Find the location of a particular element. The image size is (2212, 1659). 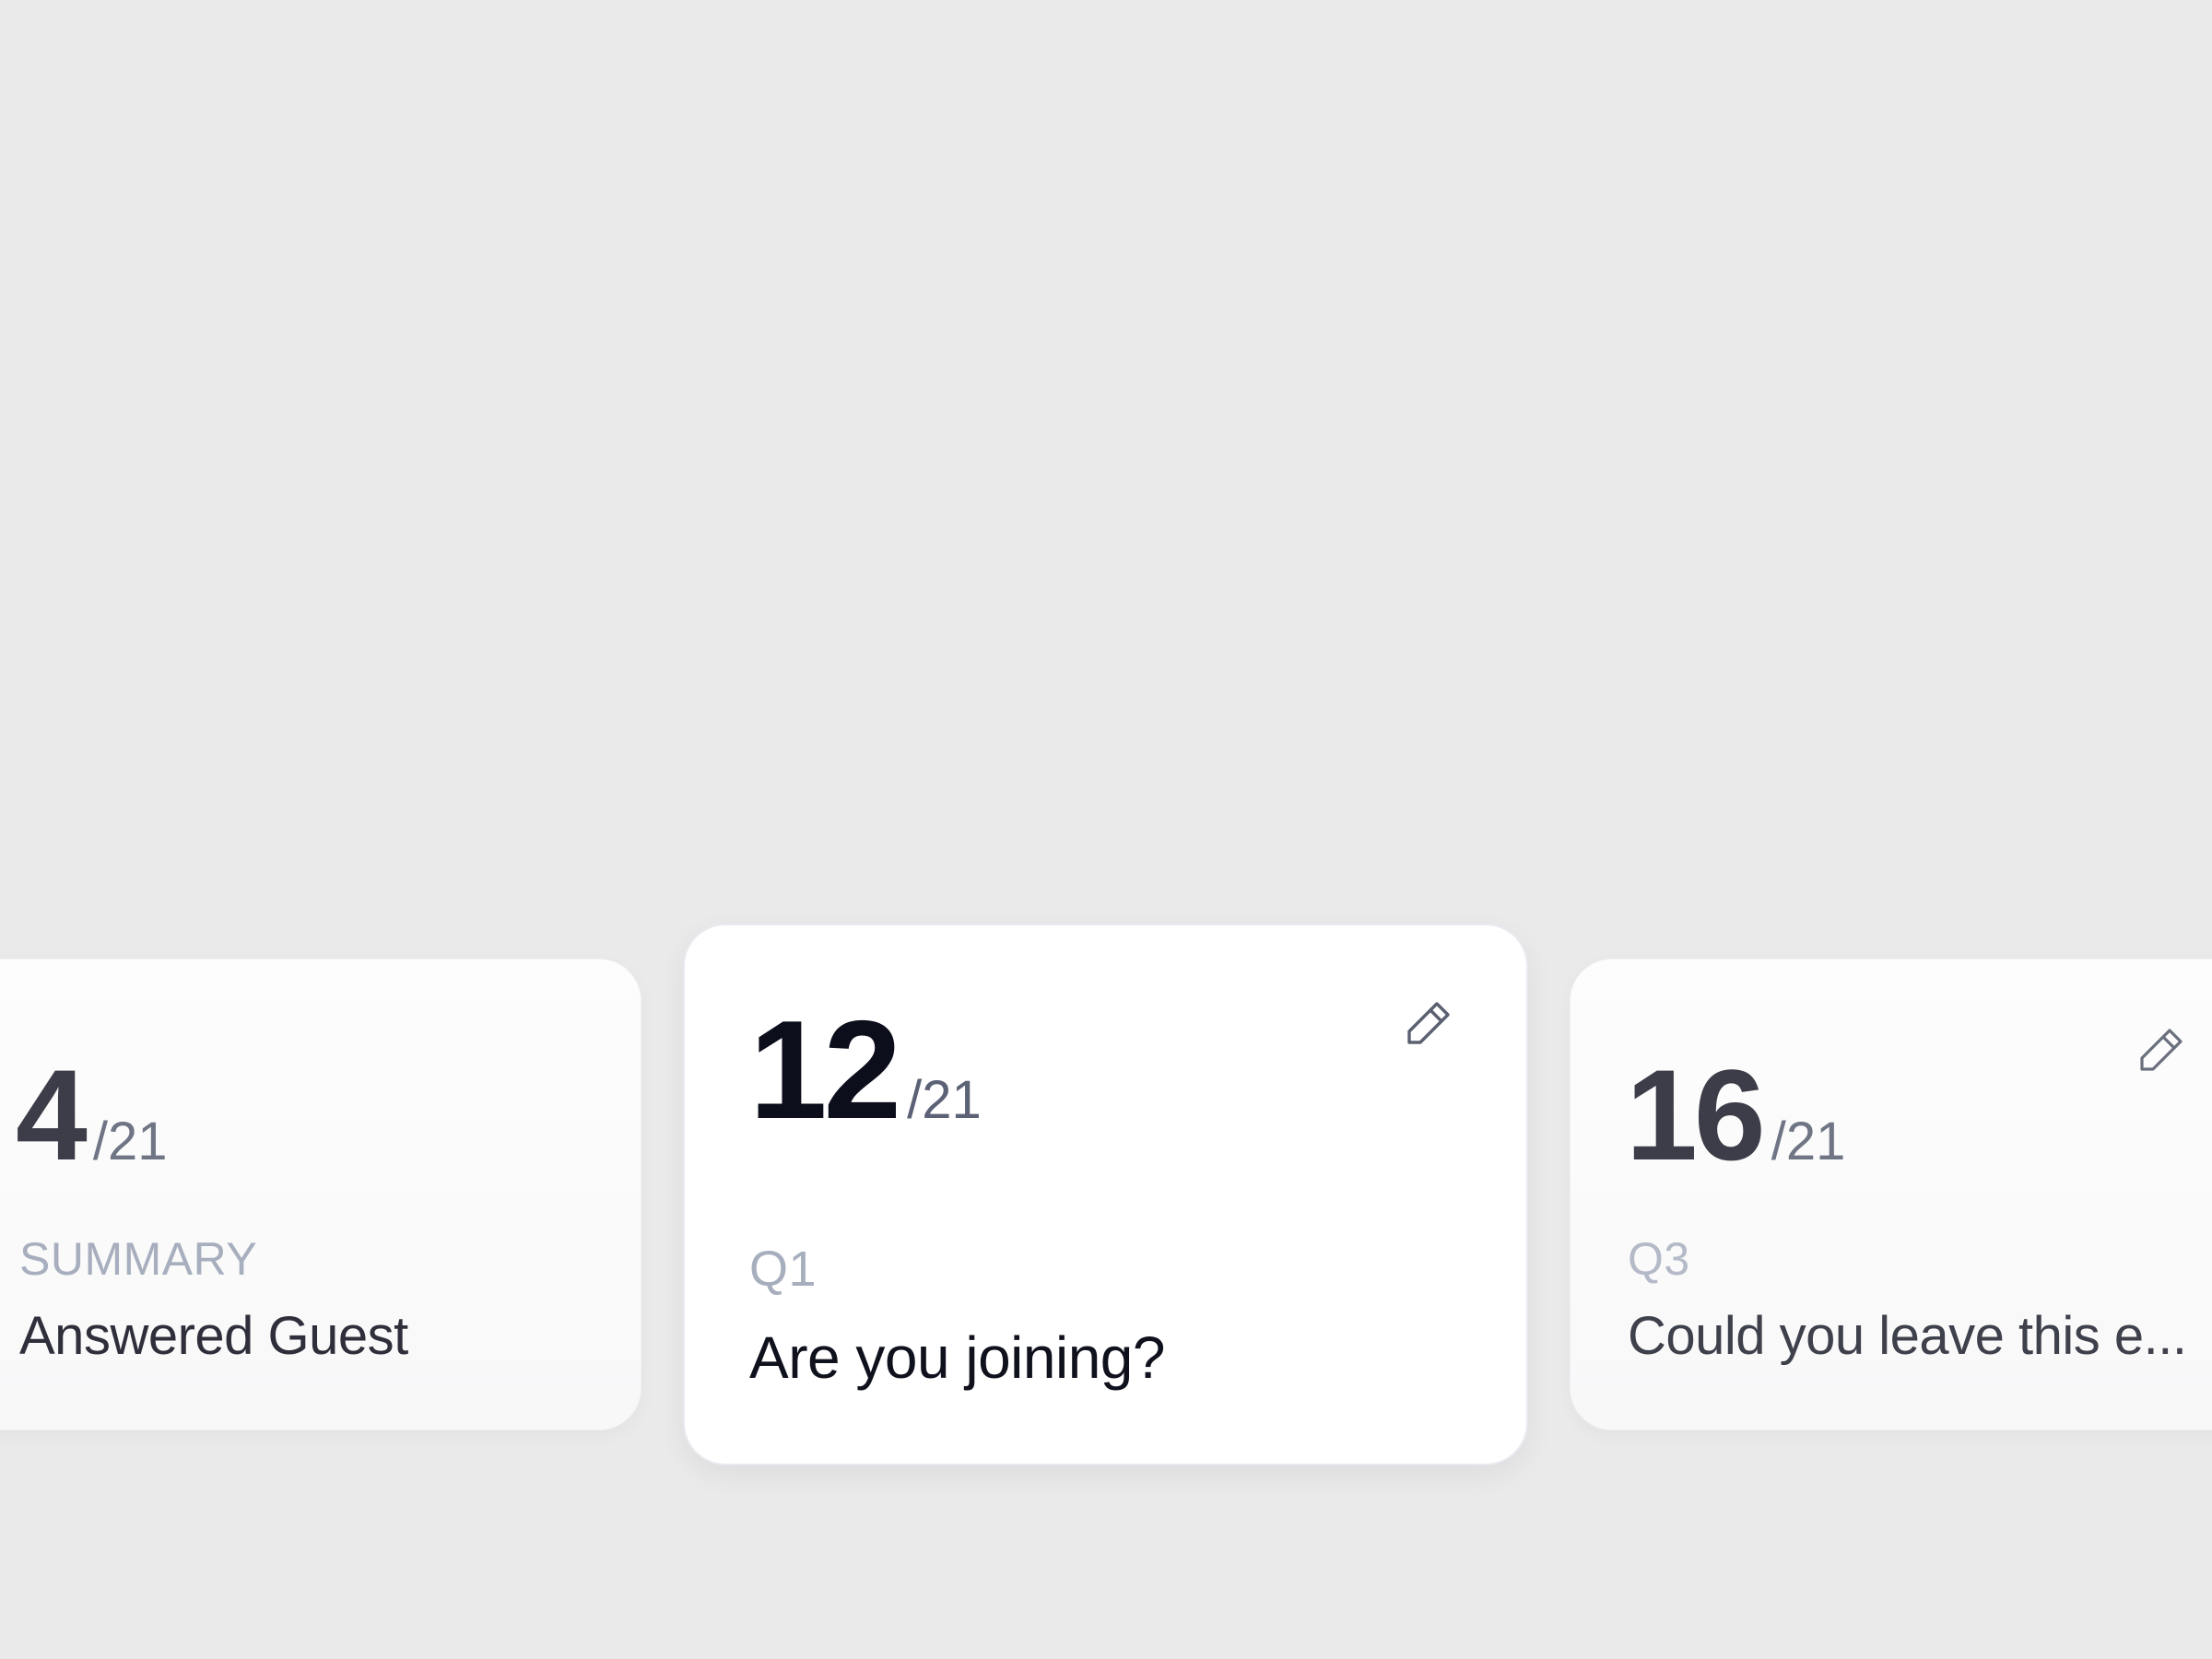

count-value: 4 is located at coordinates (52, 1114).